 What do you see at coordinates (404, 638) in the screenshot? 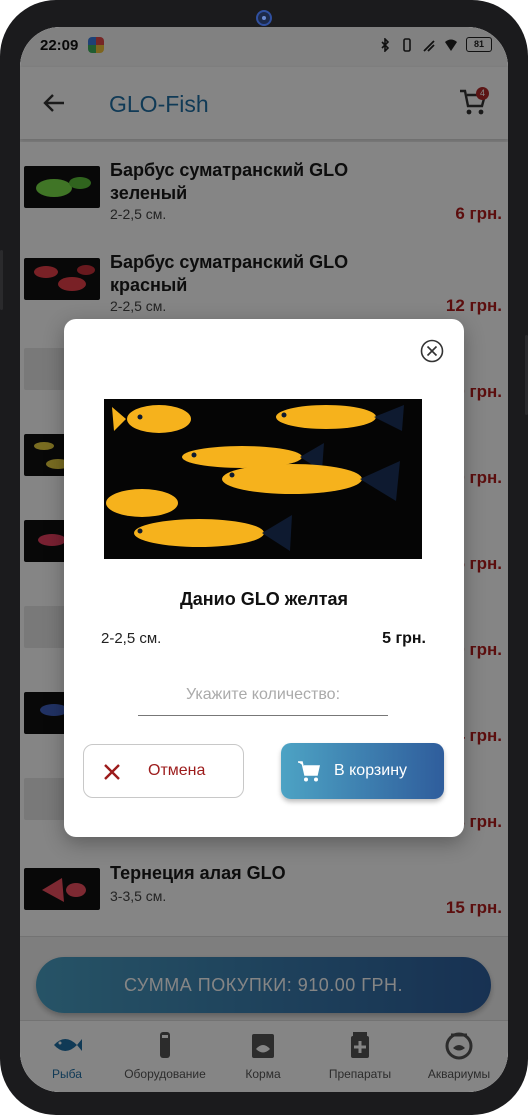
I see `dialog-price: 5 грн.` at bounding box center [404, 638].